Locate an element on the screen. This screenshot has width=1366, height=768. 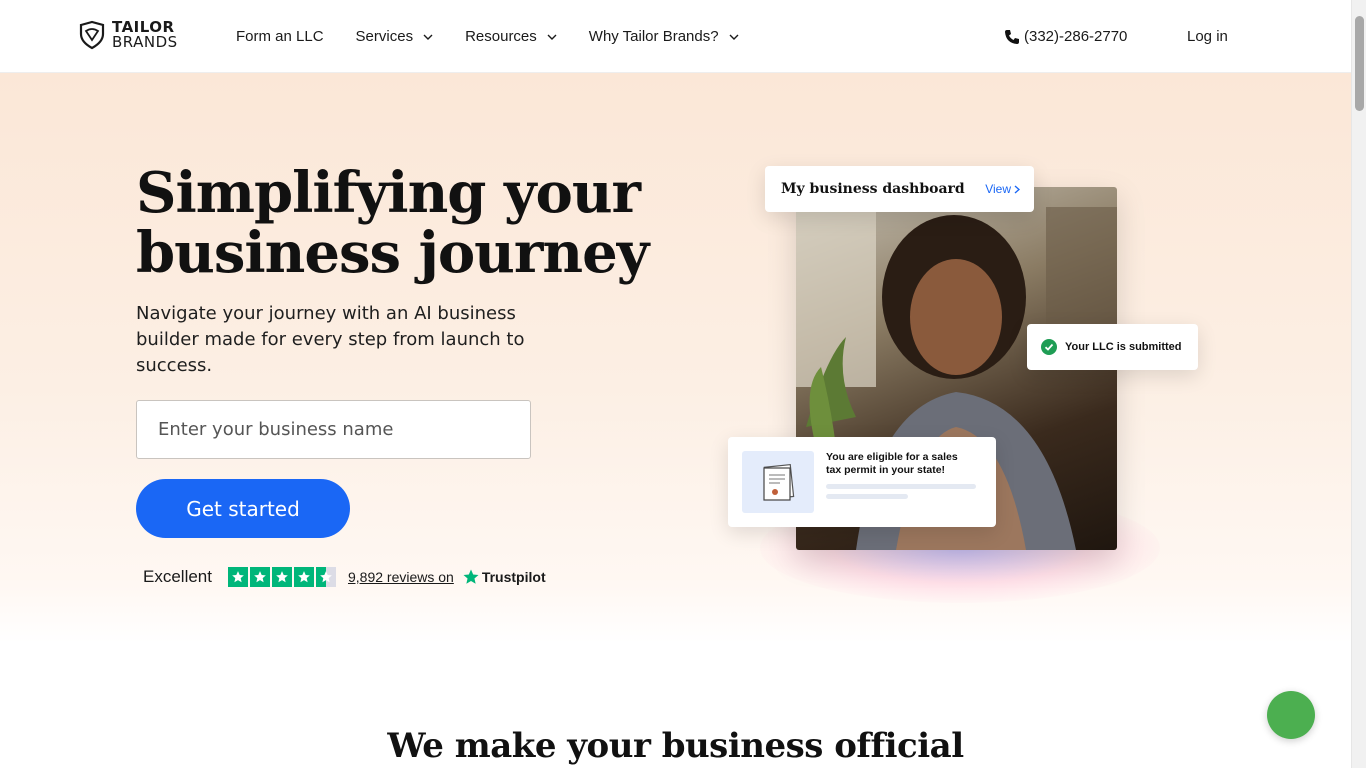
trust-rating-word: Excellent is located at coordinates (177, 576).